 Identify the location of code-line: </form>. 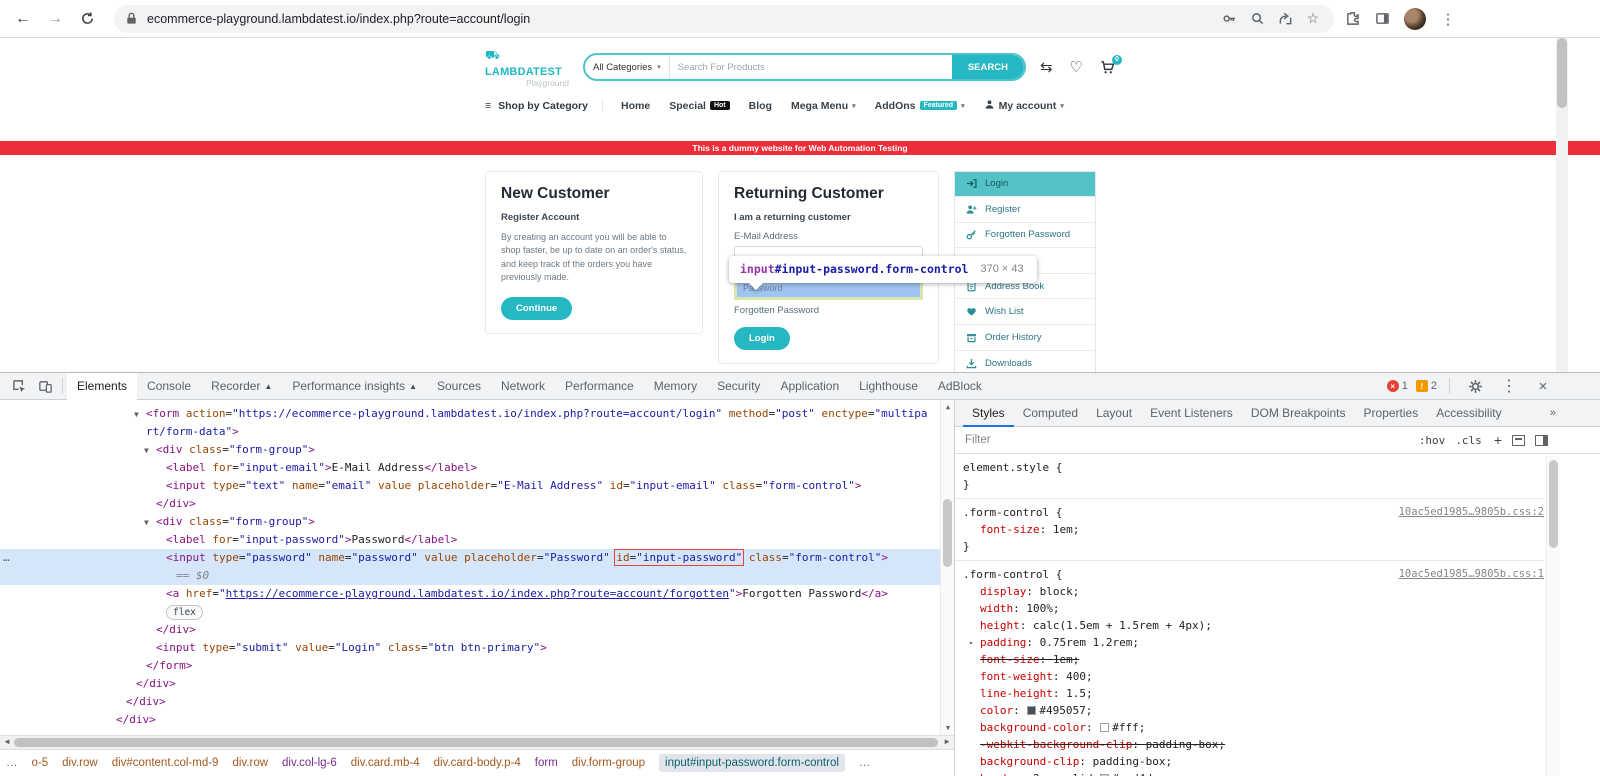
(477, 666).